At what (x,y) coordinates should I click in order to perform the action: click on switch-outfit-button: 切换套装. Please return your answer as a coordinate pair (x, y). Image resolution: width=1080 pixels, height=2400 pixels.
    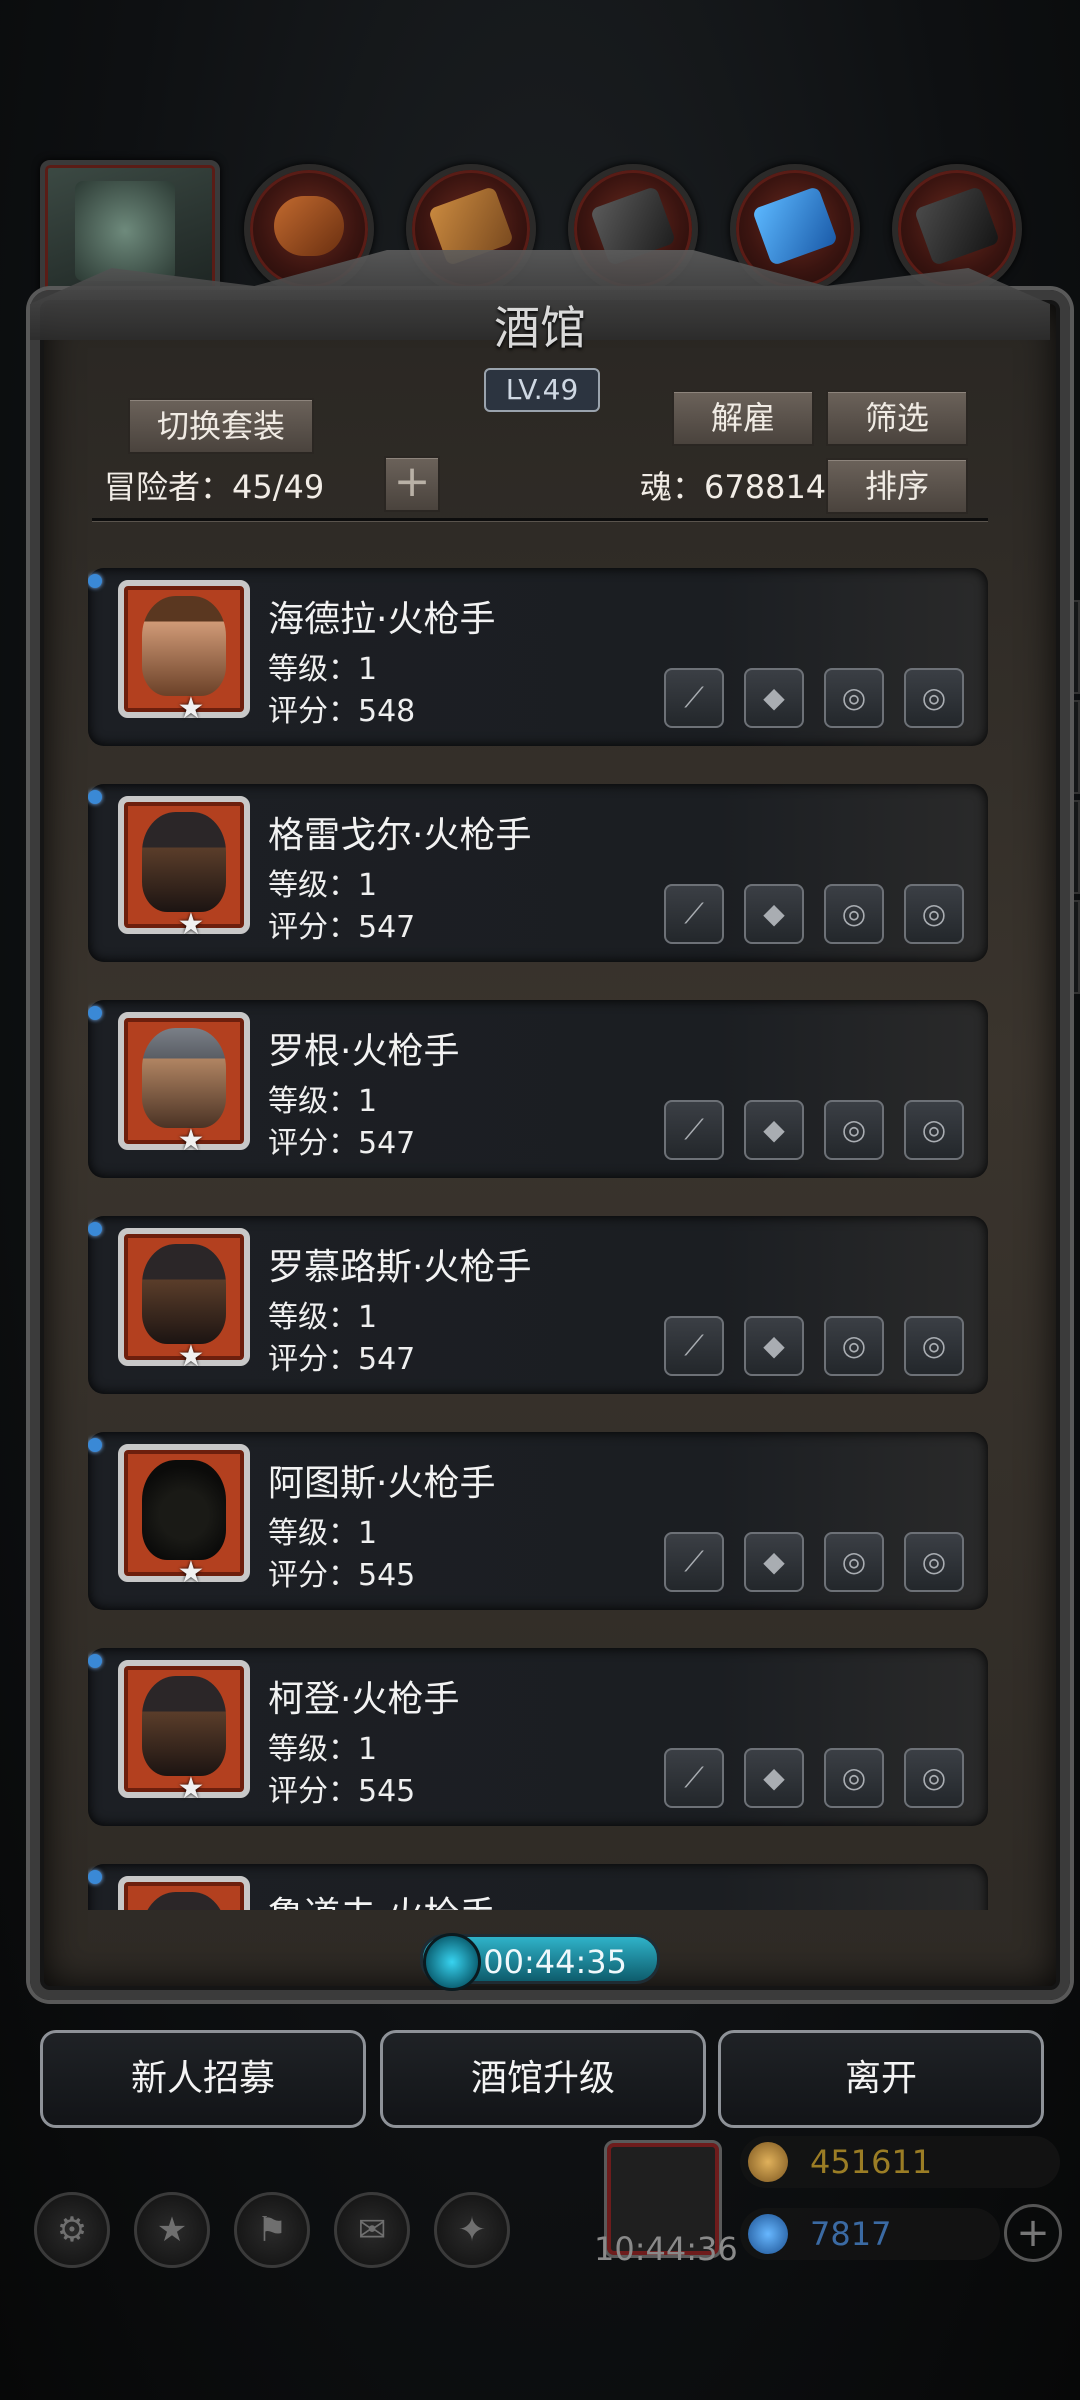
    Looking at the image, I should click on (221, 426).